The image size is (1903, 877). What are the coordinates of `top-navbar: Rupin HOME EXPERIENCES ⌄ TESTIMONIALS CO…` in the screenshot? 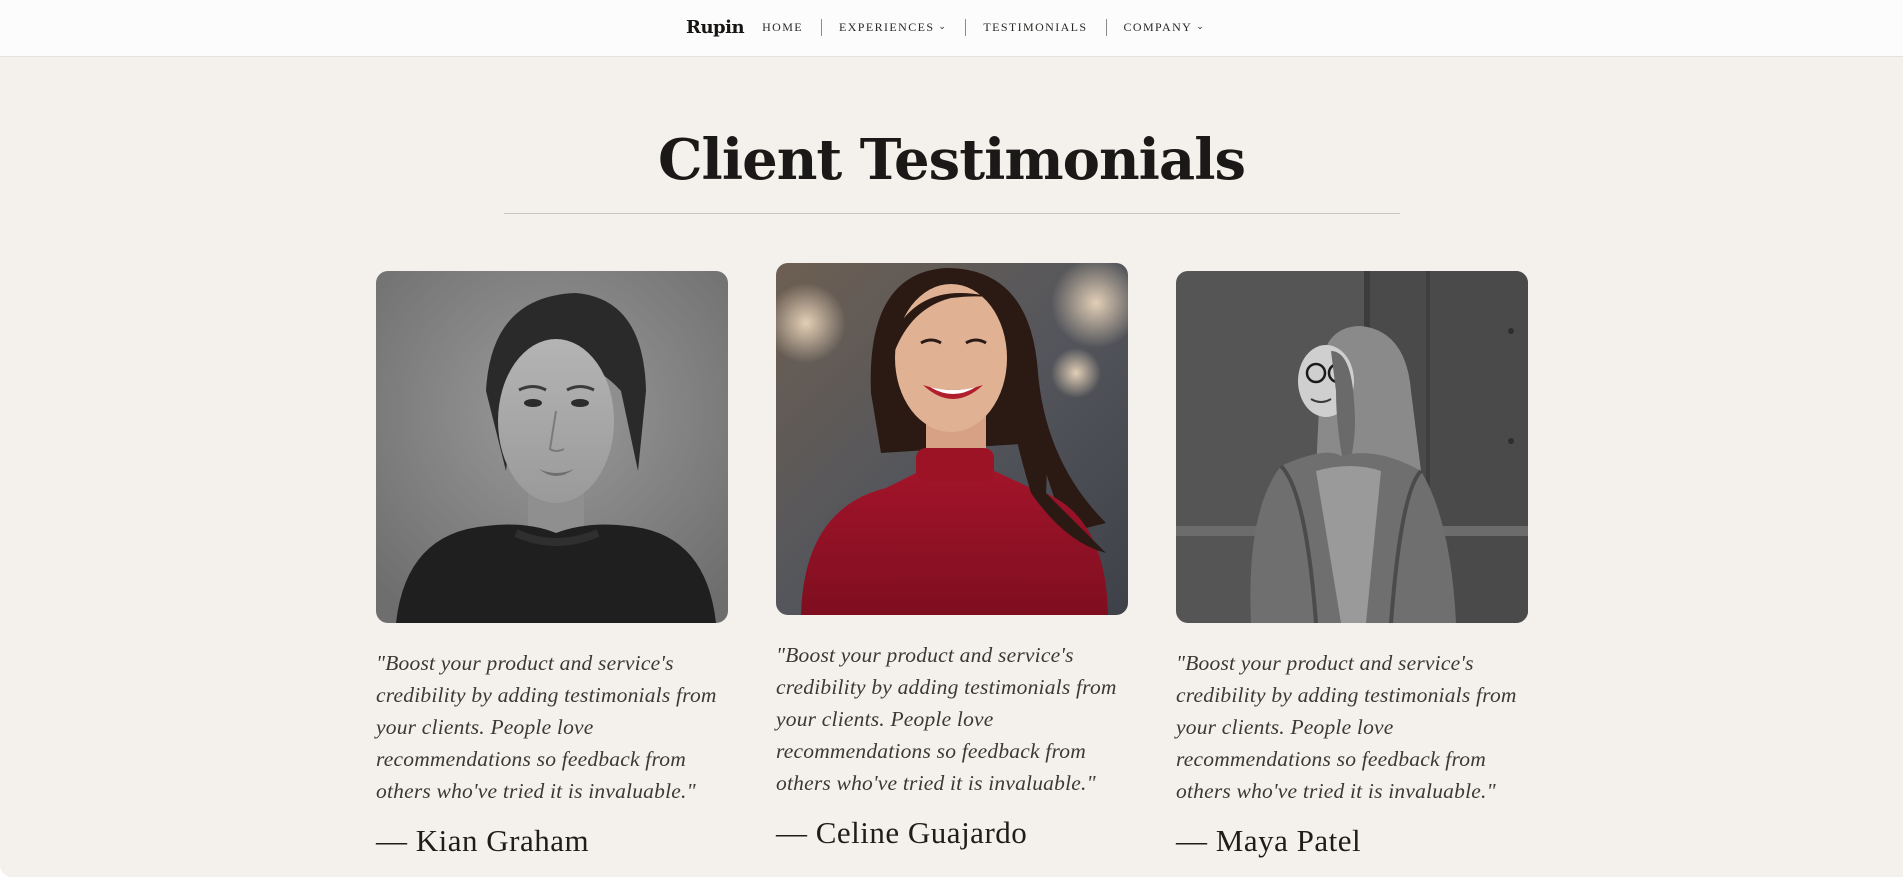 It's located at (951, 28).